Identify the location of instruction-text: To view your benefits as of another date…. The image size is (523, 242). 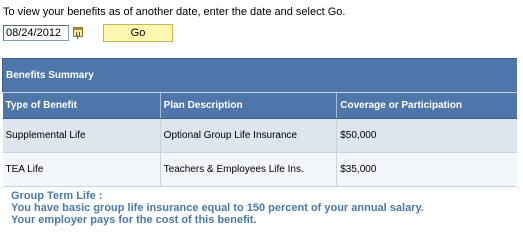
(174, 12).